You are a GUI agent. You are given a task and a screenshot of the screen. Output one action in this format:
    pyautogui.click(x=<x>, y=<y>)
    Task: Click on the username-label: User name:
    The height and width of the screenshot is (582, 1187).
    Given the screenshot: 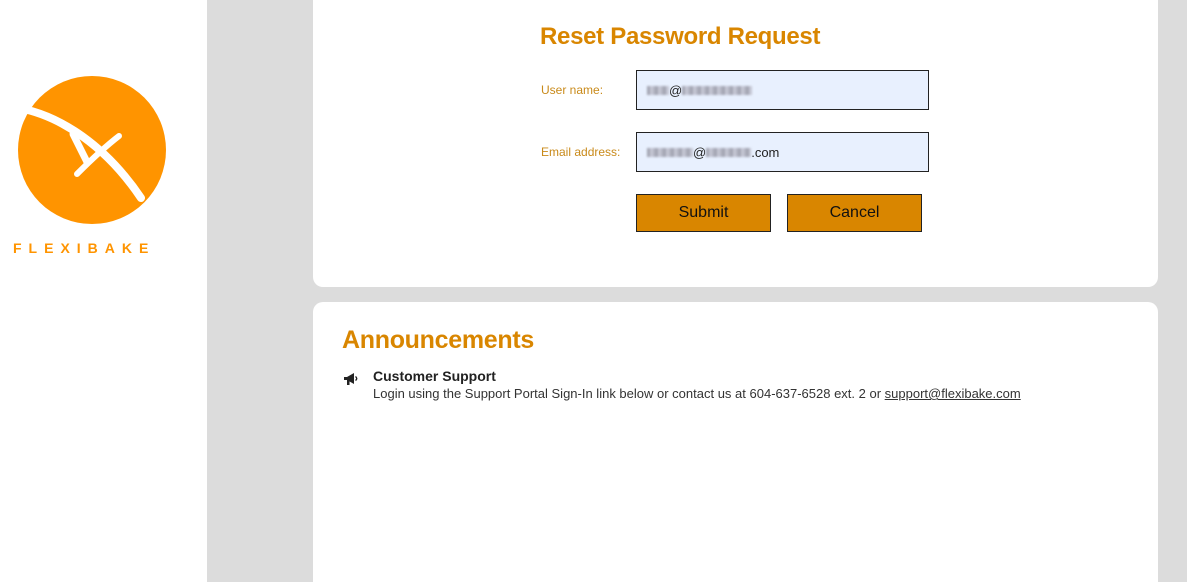 What is the action you would take?
    pyautogui.click(x=572, y=90)
    